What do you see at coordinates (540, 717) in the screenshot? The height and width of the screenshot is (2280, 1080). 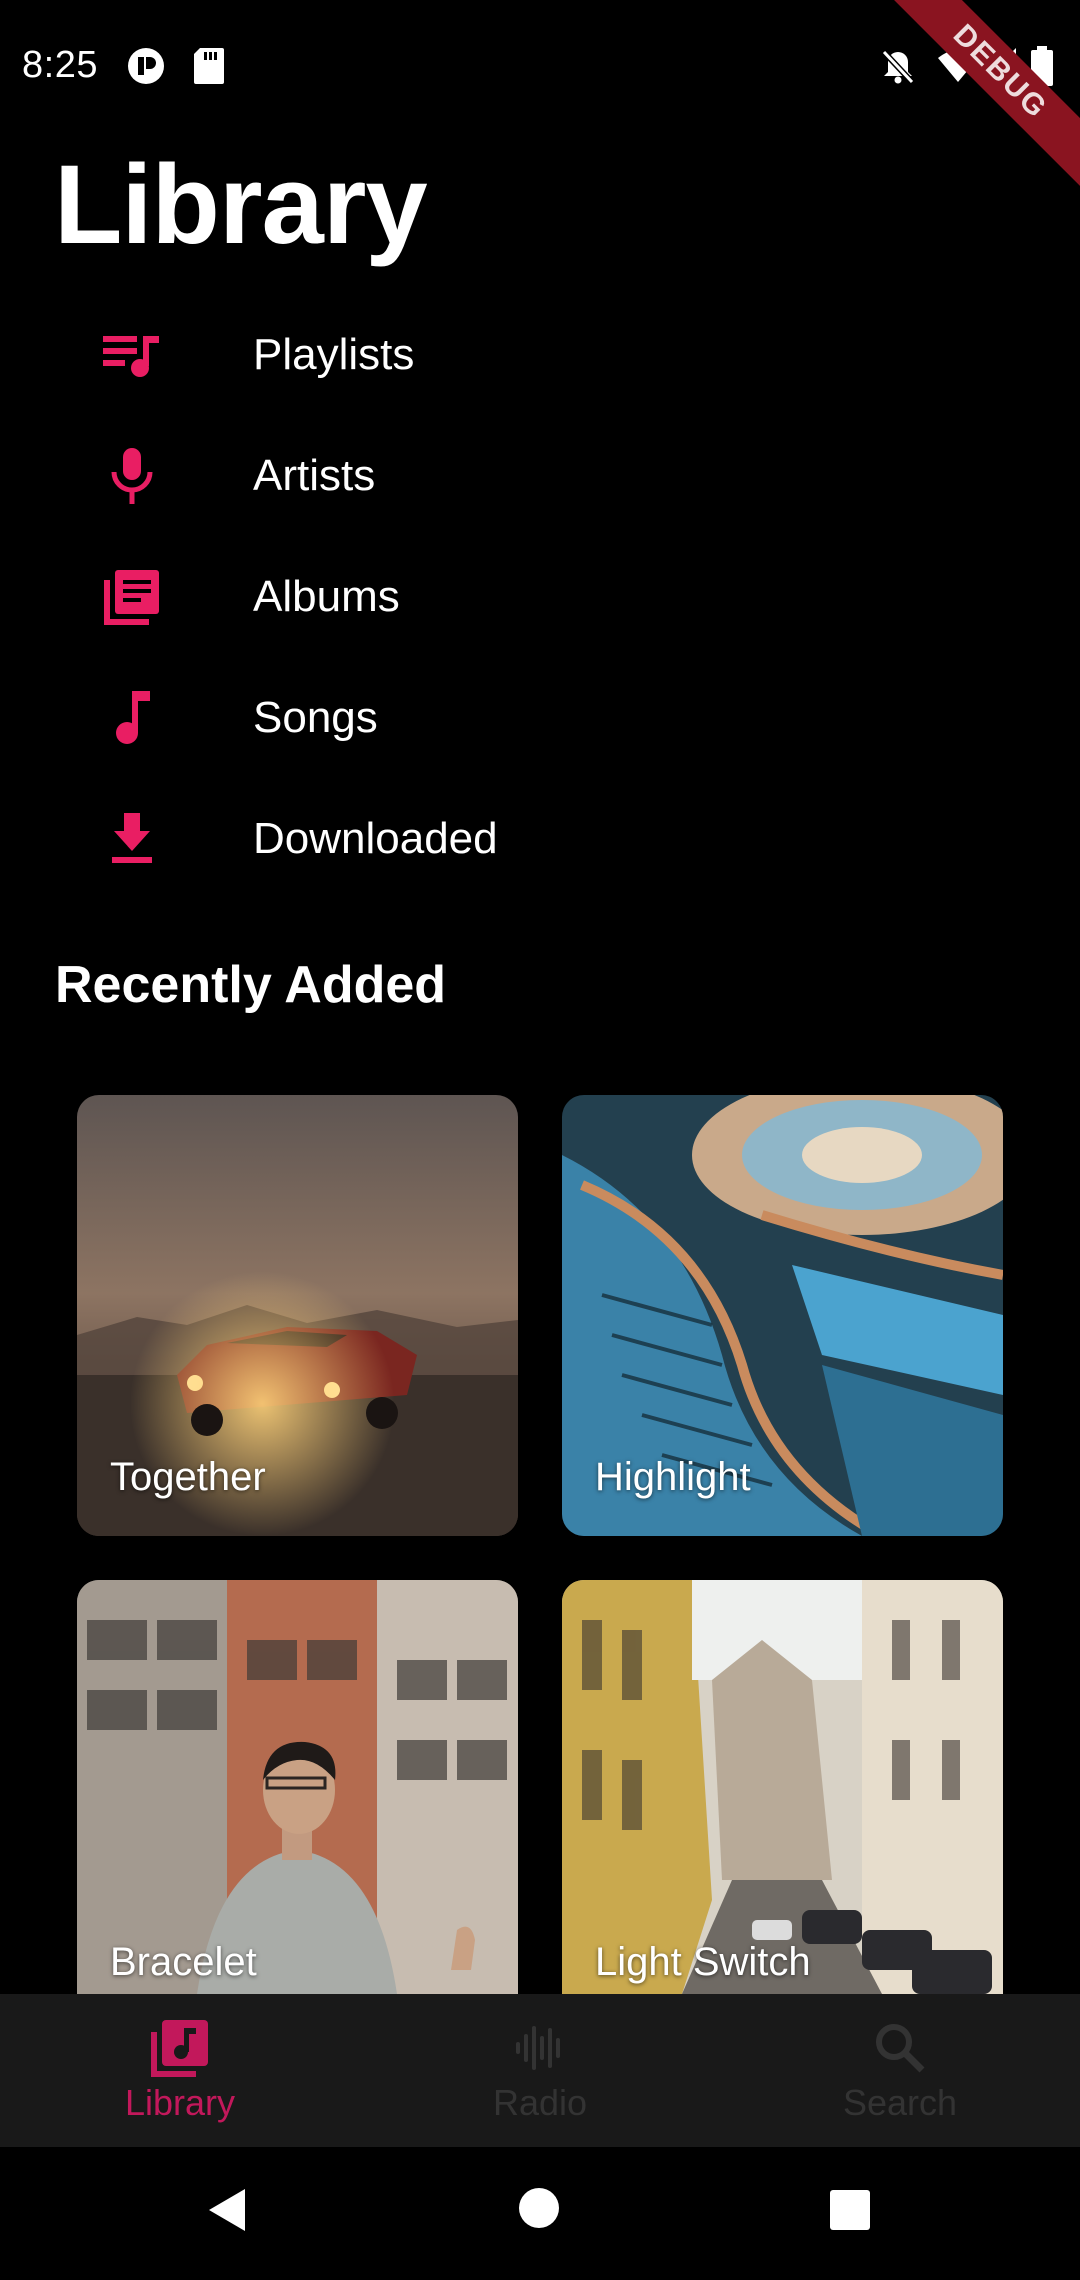 I see `nav-item-songs: Songs` at bounding box center [540, 717].